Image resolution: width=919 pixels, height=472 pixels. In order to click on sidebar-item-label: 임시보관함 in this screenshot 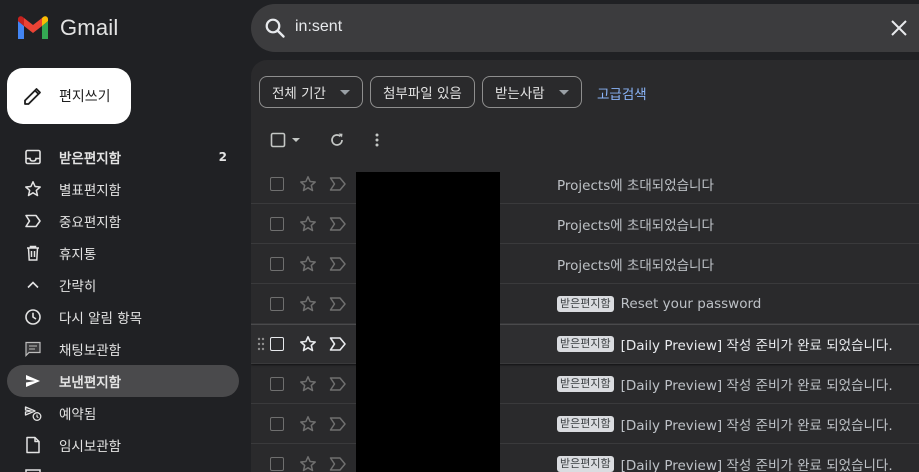, I will do `click(90, 447)`.